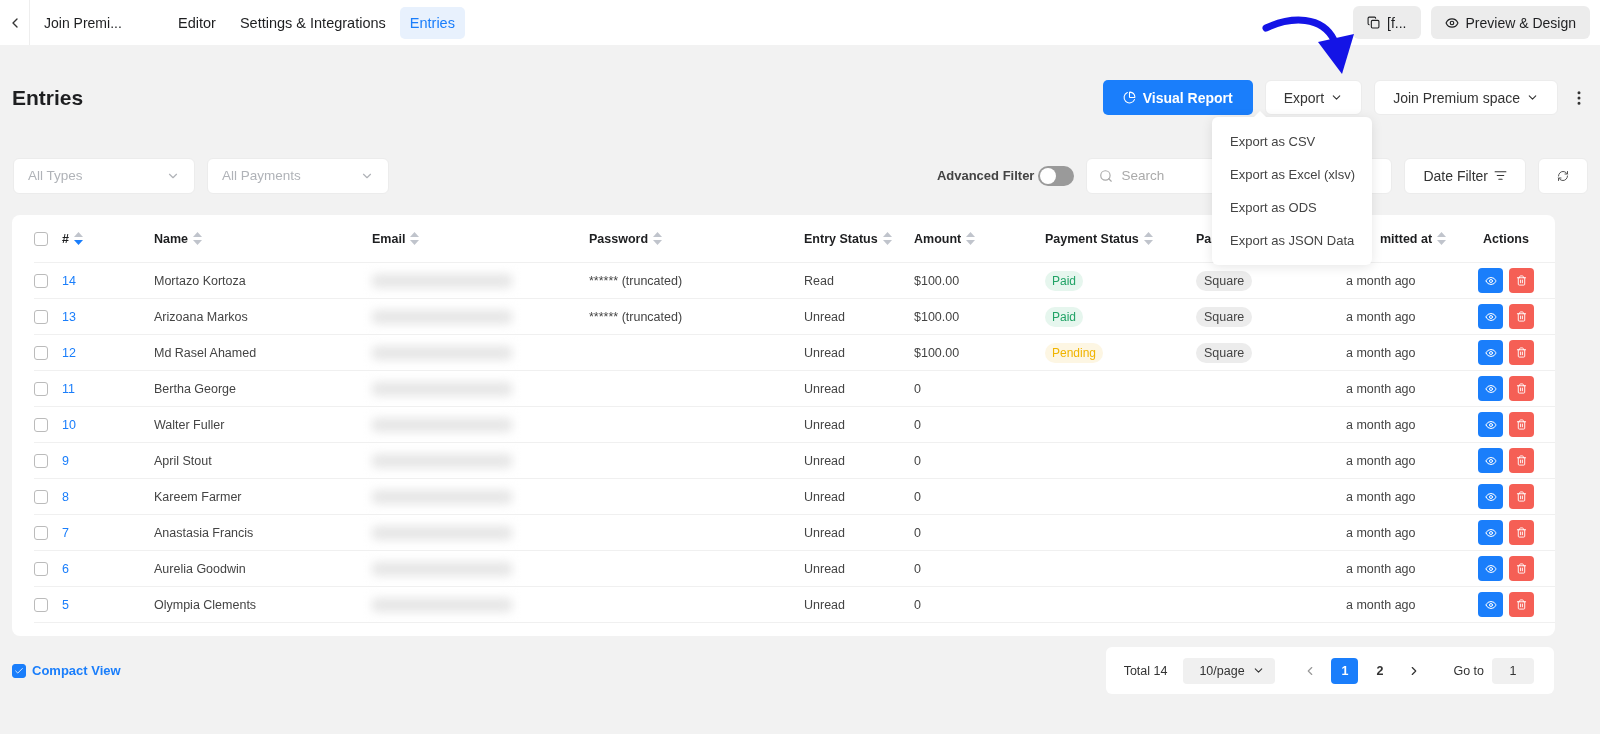  What do you see at coordinates (48, 97) in the screenshot?
I see `page-title: Entries` at bounding box center [48, 97].